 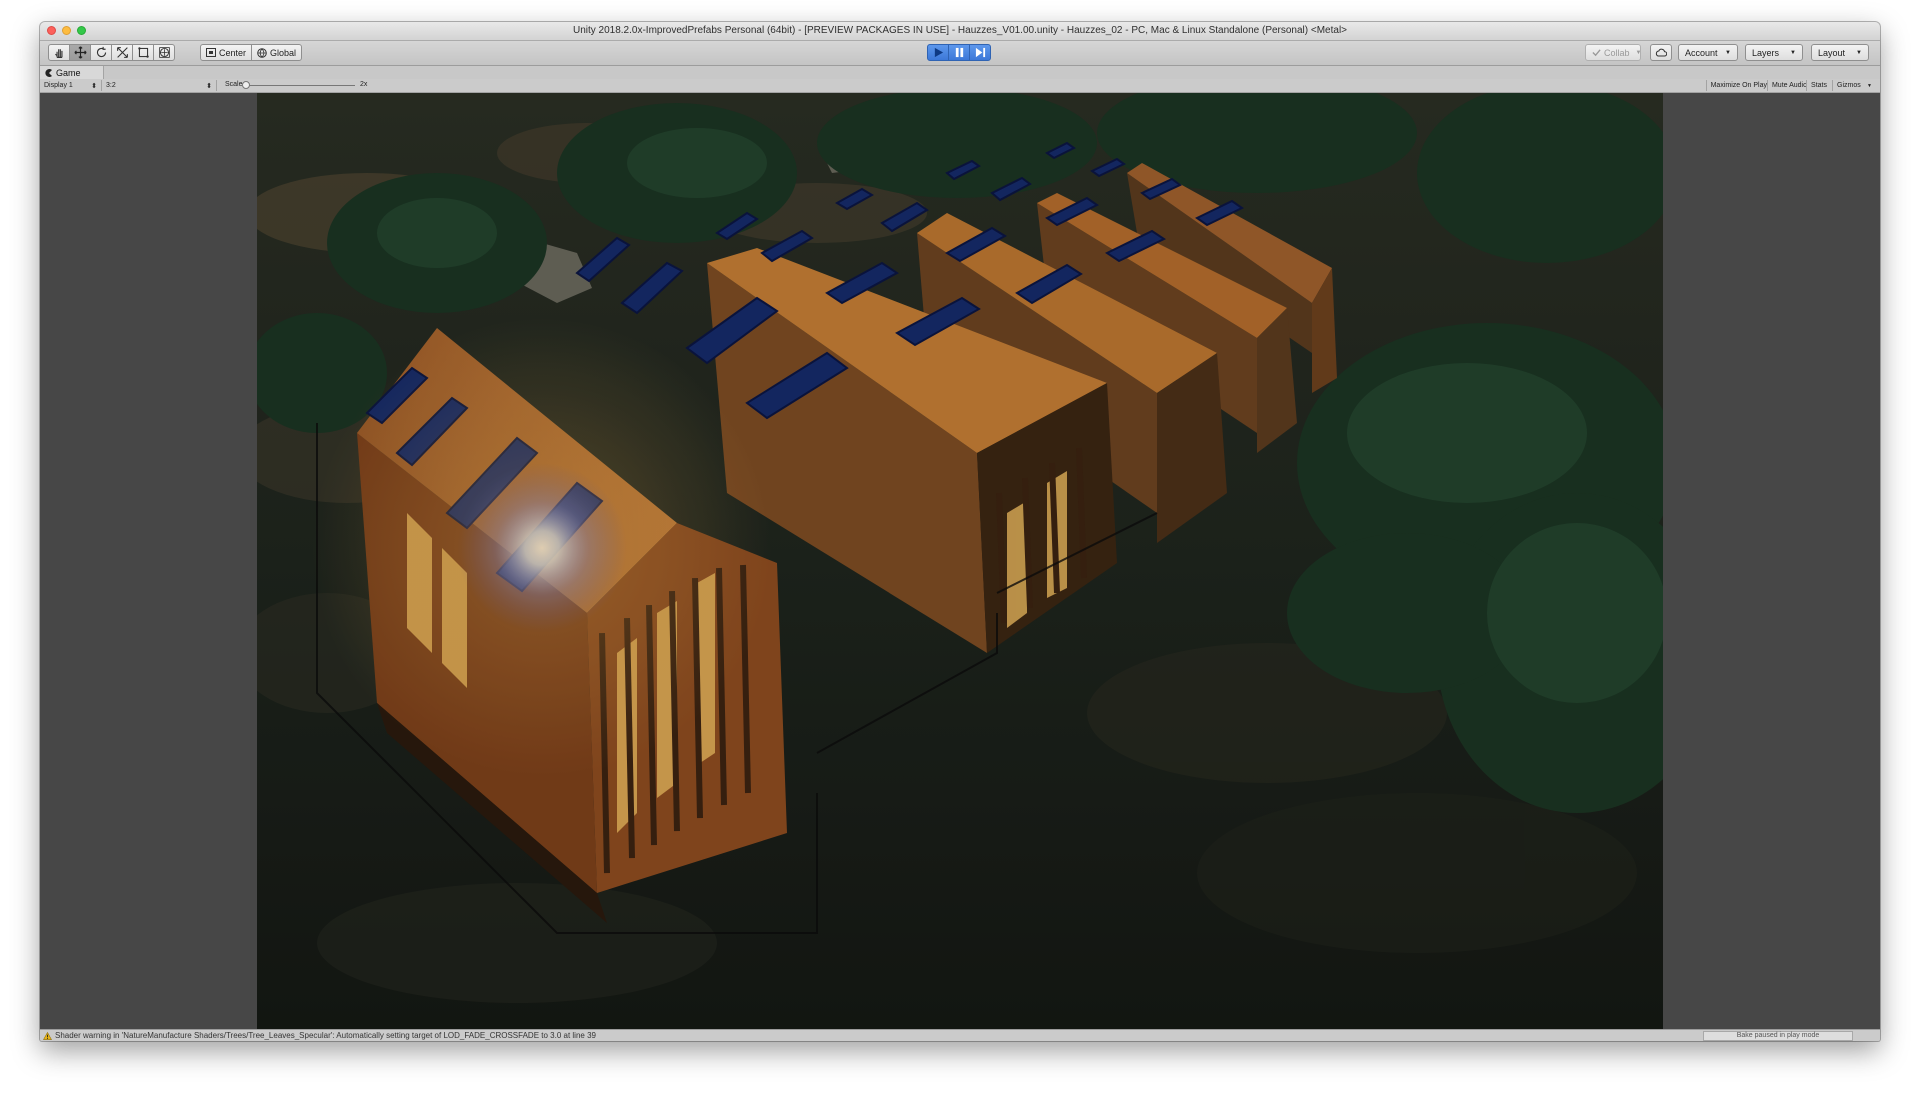 What do you see at coordinates (246, 85) in the screenshot?
I see `scale-slider-knob` at bounding box center [246, 85].